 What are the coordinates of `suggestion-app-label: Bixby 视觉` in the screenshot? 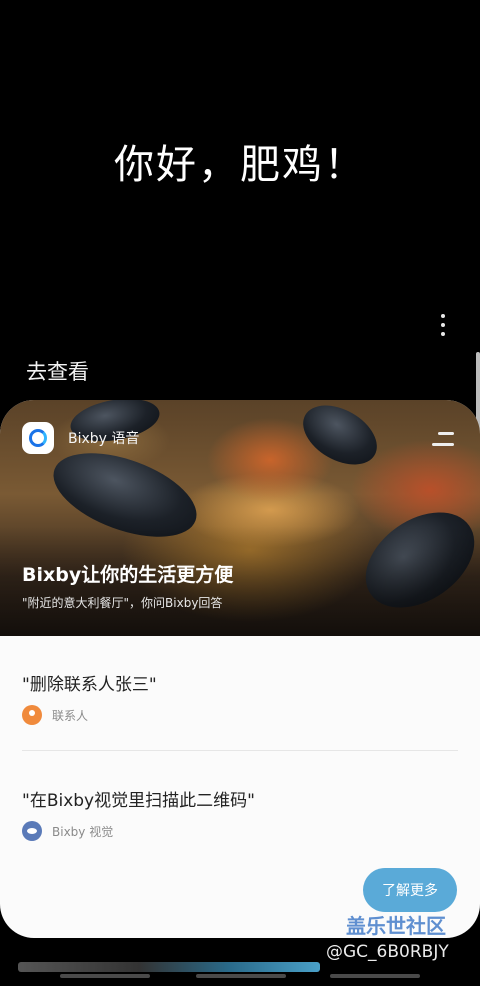 It's located at (83, 831).